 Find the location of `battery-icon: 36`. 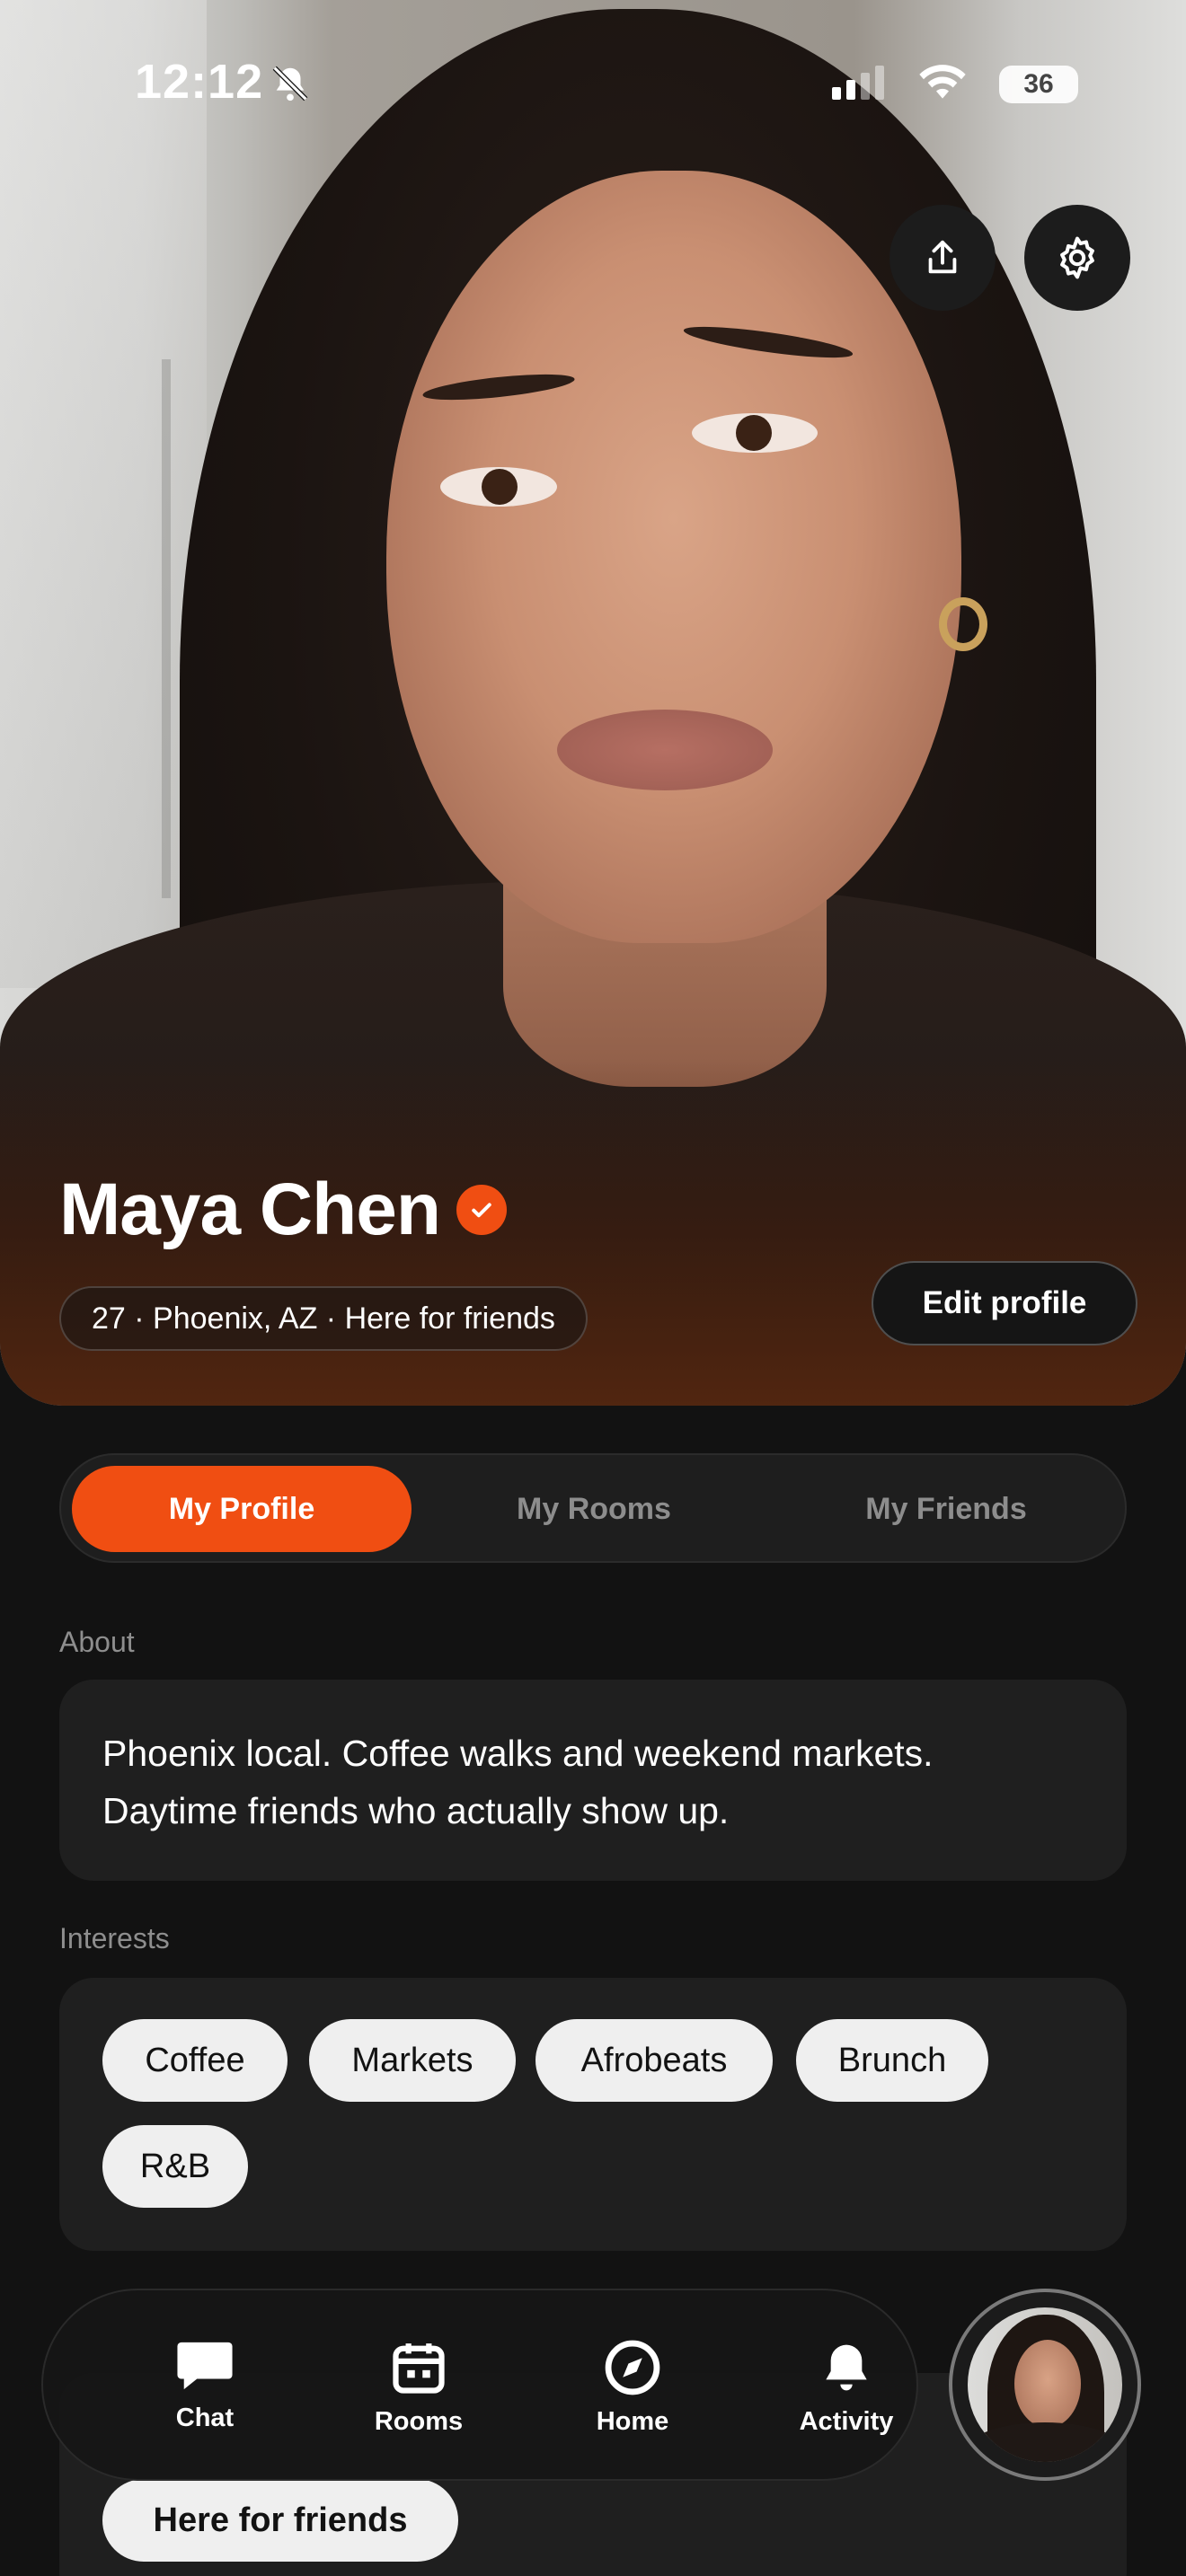

battery-icon: 36 is located at coordinates (1038, 84).